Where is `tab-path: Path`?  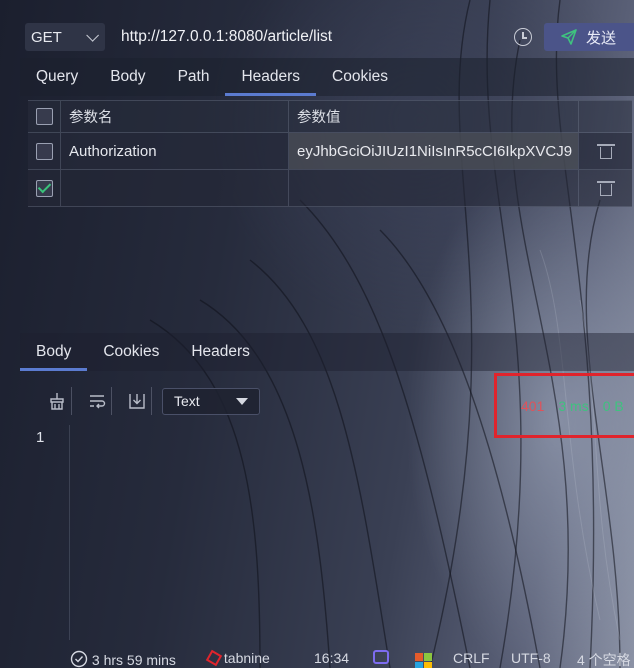
tab-path: Path is located at coordinates (194, 77).